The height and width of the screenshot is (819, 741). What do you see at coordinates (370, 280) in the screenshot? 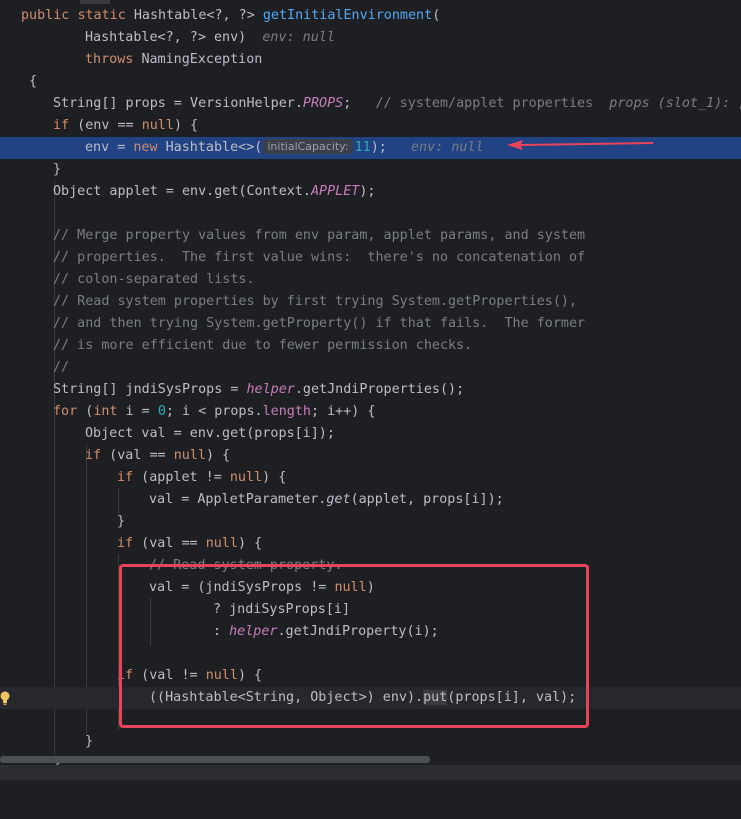
I see `code-line: // colon-separated lists.` at bounding box center [370, 280].